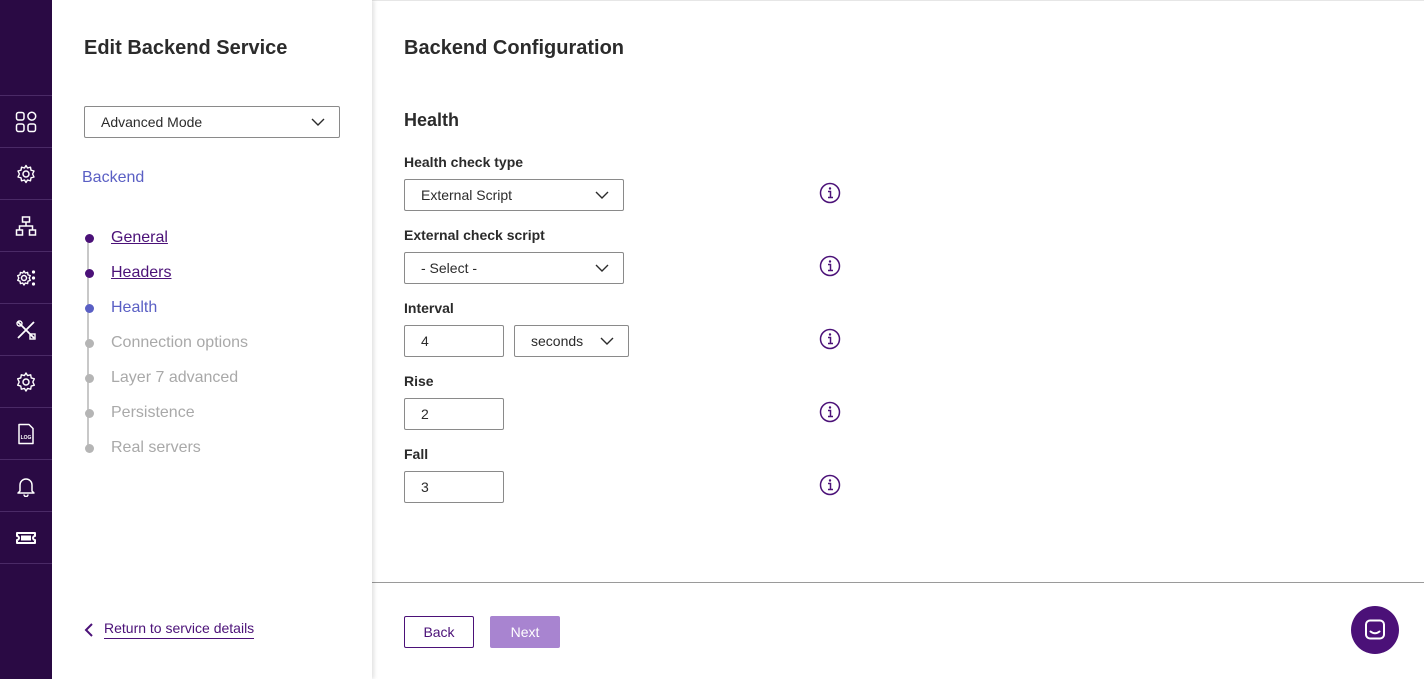  Describe the element at coordinates (26, 438) in the screenshot. I see `log-icon-text: LOG` at that location.